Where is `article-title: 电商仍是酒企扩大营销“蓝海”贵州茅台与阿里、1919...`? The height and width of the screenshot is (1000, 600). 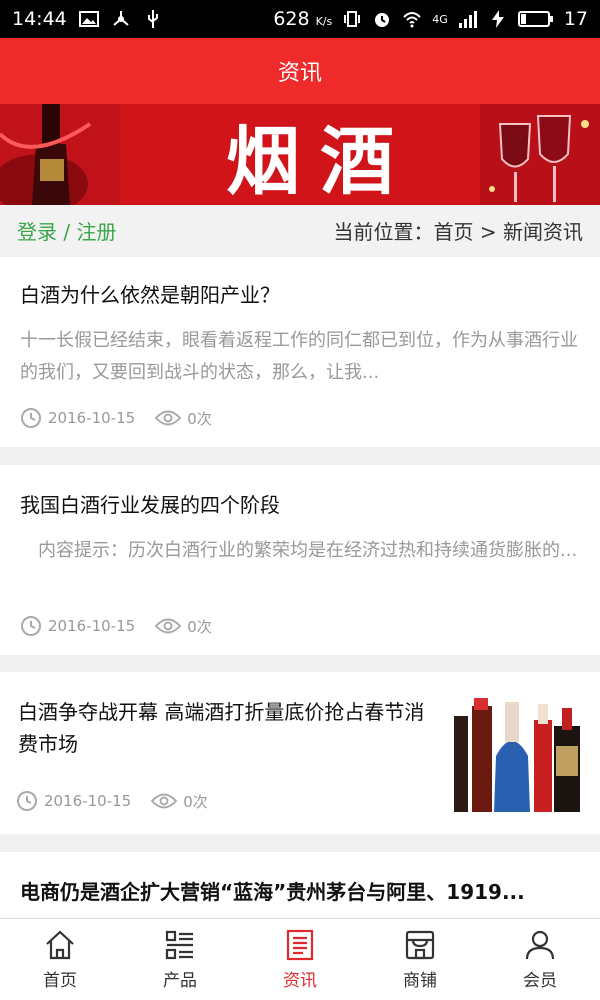
article-title: 电商仍是酒企扩大营销“蓝海”贵州茅台与阿里、1919... is located at coordinates (272, 892).